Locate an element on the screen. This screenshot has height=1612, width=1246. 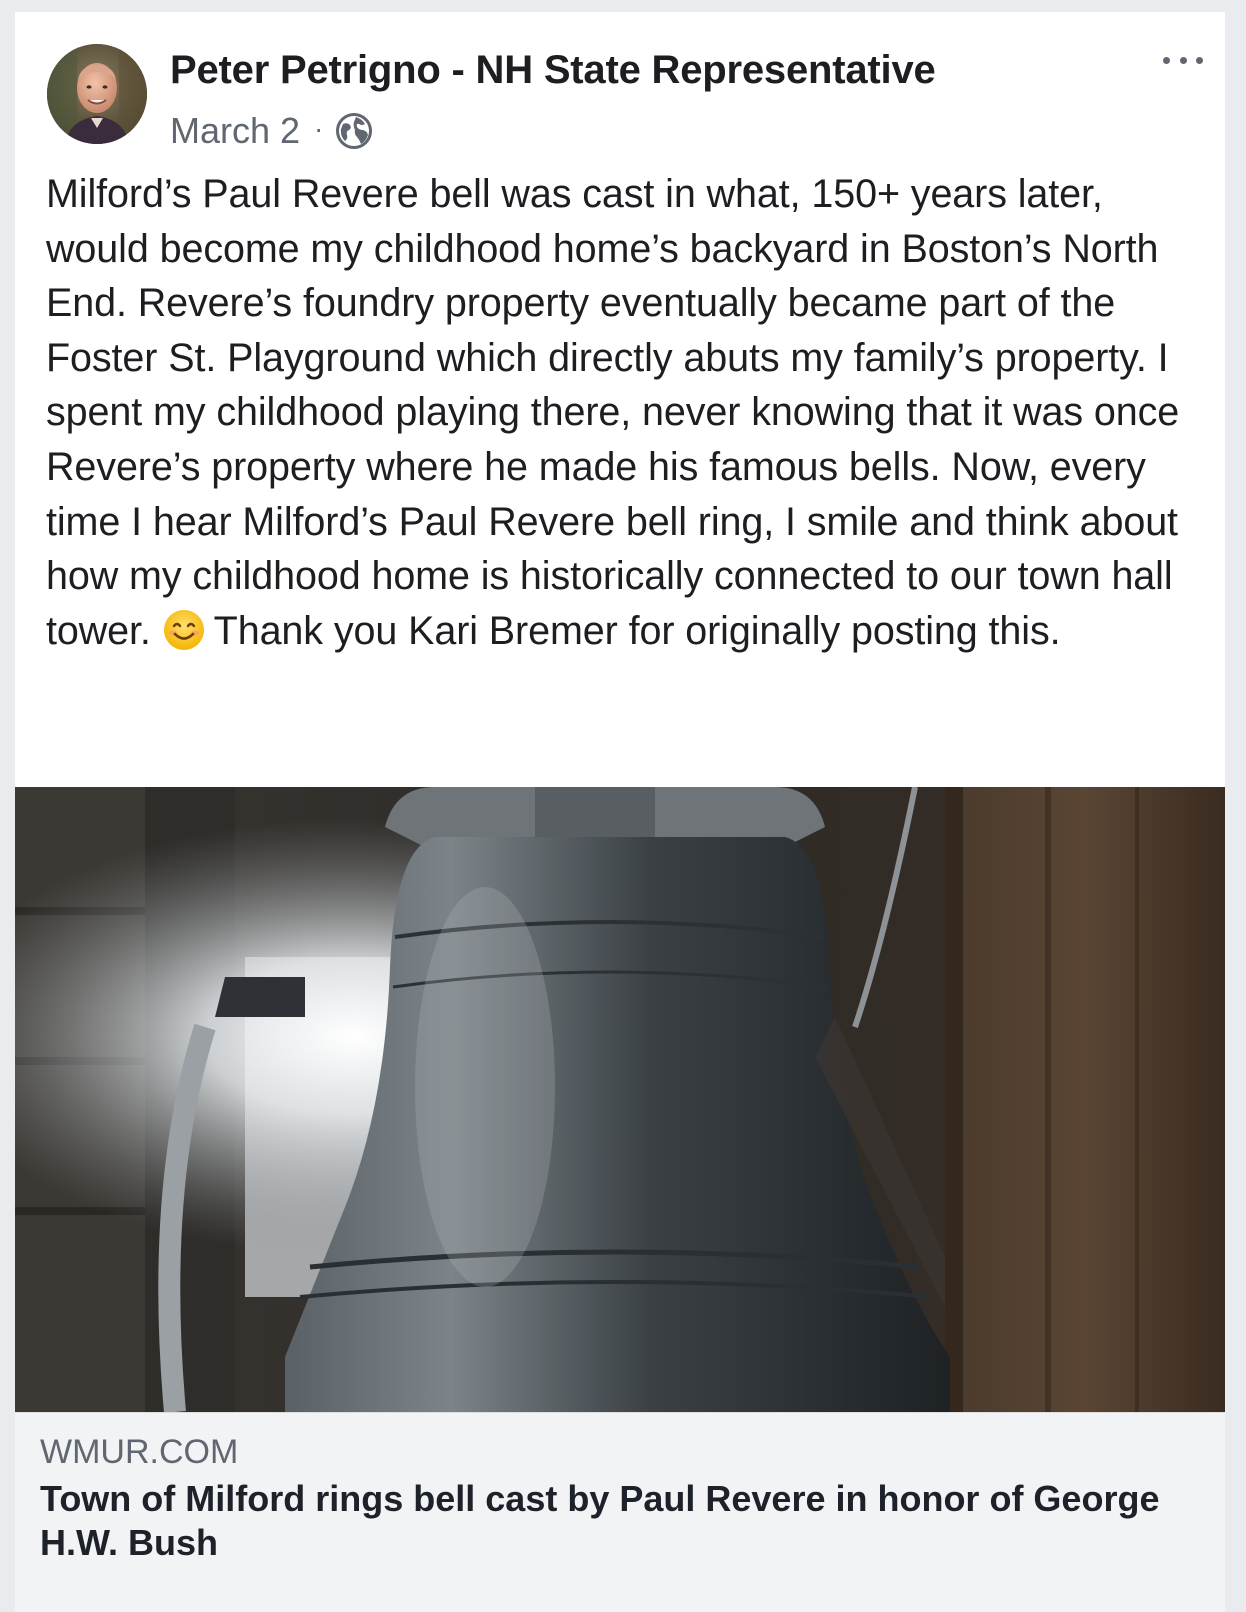
post-date: March 2 is located at coordinates (235, 131).